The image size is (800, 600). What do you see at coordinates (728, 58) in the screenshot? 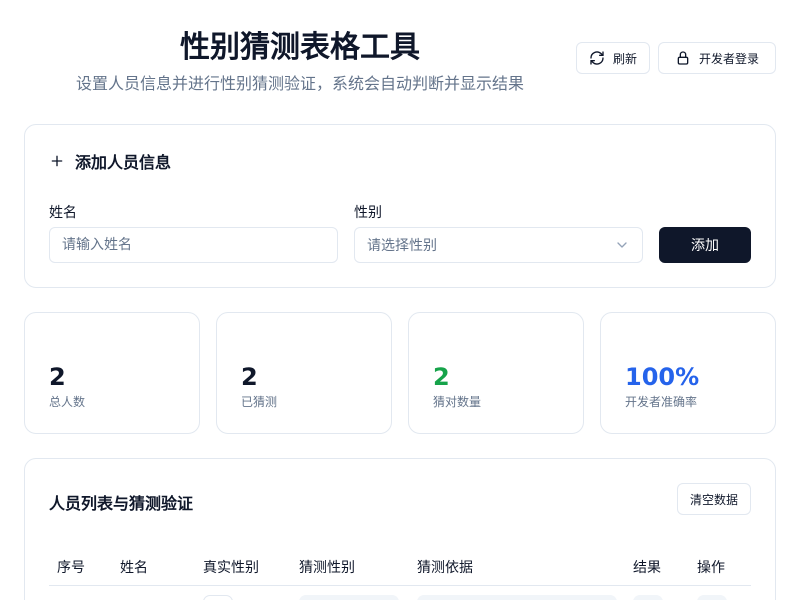
I see `developer-login-label: 开发者登录` at bounding box center [728, 58].